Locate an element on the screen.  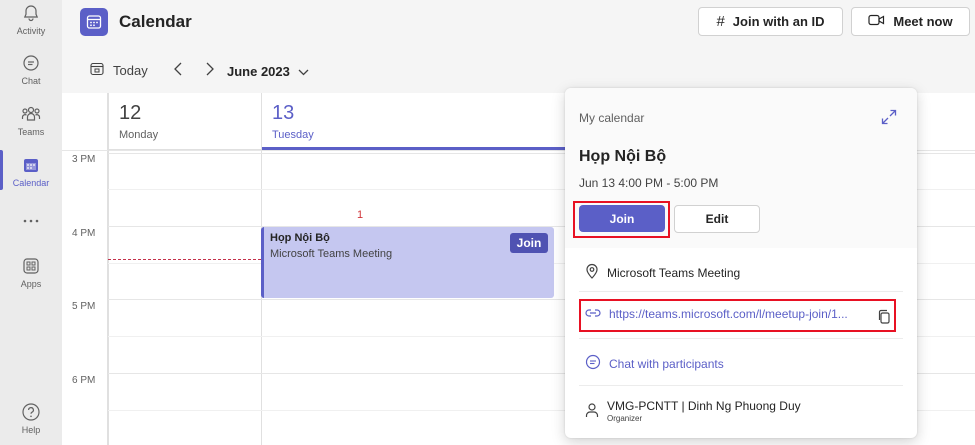
meet-now-label: Meet now is located at coordinates (923, 21).